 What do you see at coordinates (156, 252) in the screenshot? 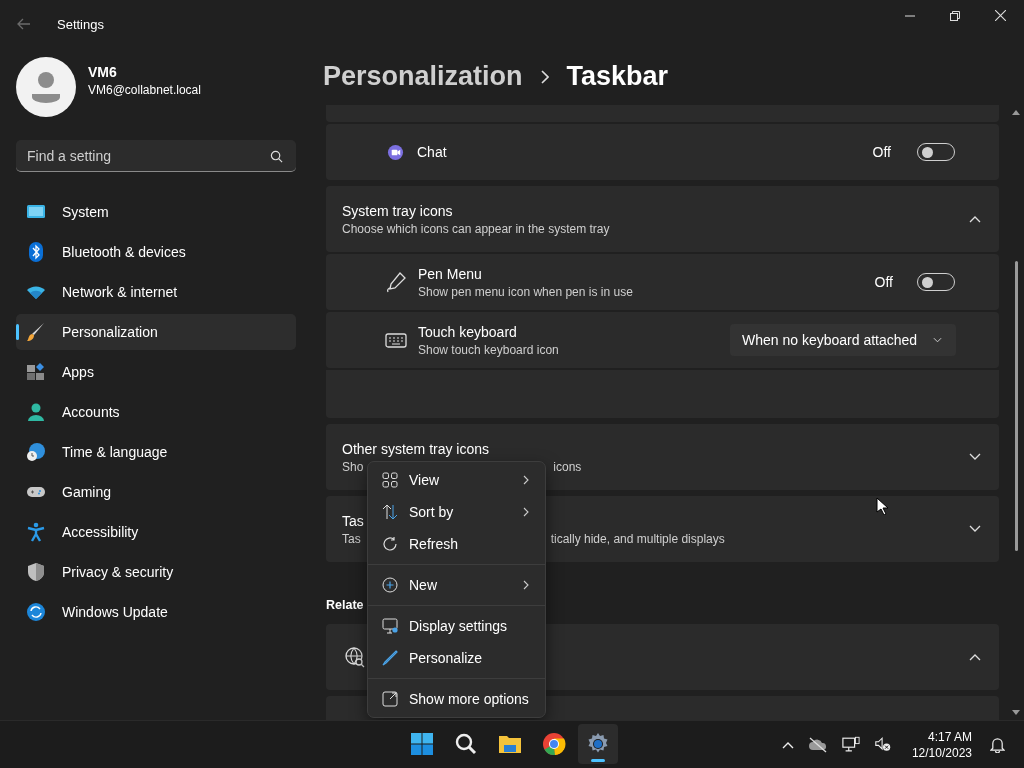
I see `nav-item: Bluetooth & devices` at bounding box center [156, 252].